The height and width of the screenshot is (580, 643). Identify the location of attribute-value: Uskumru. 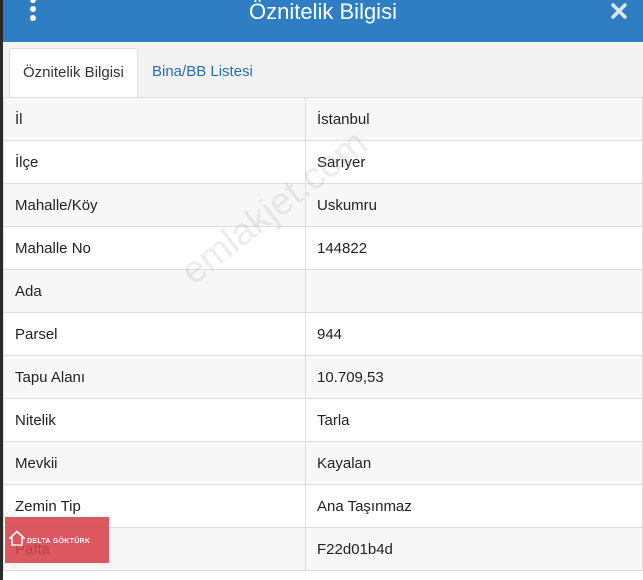
(474, 205).